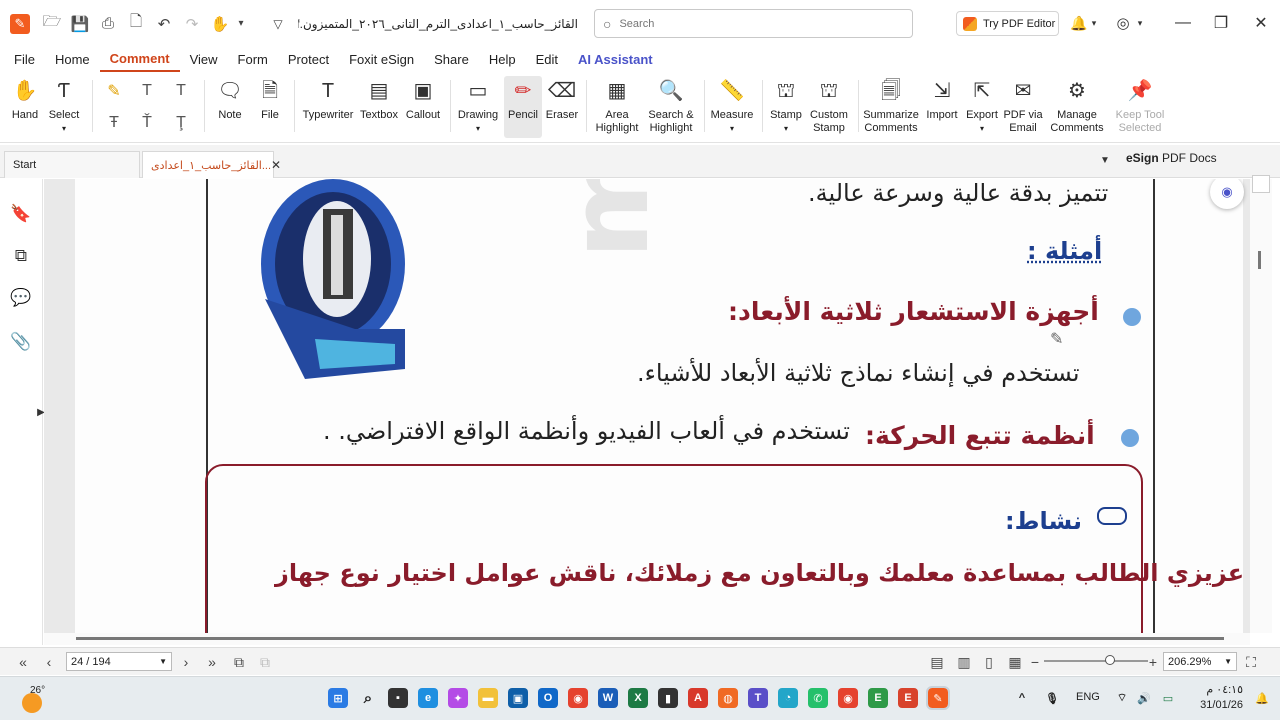  What do you see at coordinates (381, 59) in the screenshot?
I see `menu-foxit-esign: Foxit eSign` at bounding box center [381, 59].